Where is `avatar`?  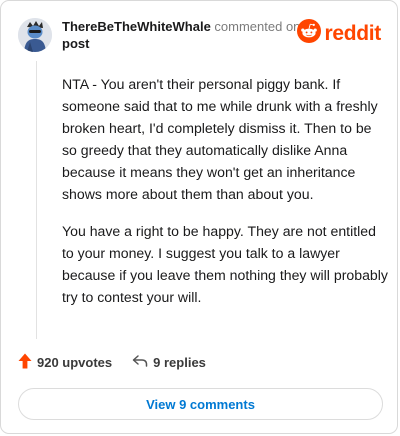
avatar is located at coordinates (35, 35).